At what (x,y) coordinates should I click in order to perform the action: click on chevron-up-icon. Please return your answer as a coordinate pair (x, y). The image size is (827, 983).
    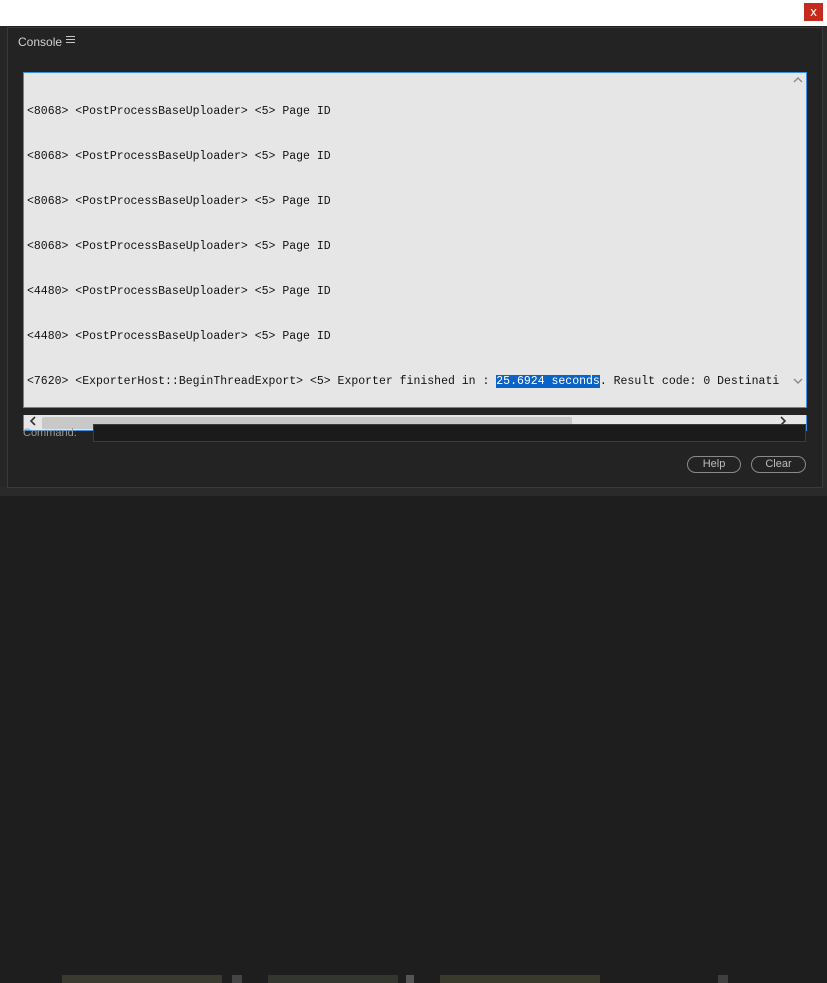
    Looking at the image, I should click on (798, 81).